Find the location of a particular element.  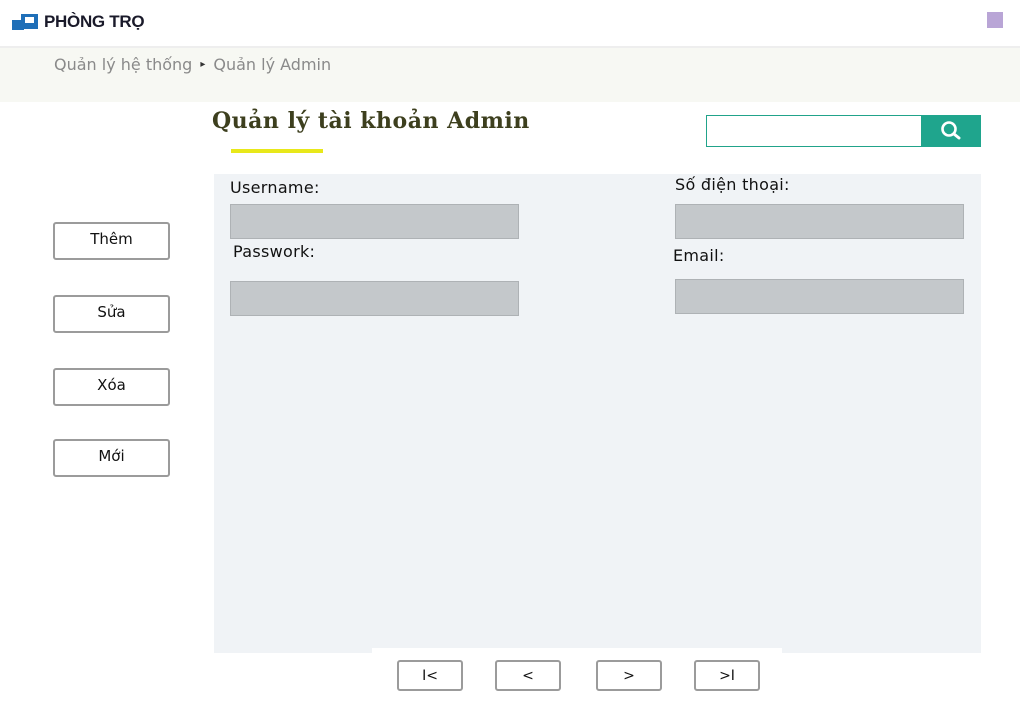

first-page-button: I< is located at coordinates (430, 675).